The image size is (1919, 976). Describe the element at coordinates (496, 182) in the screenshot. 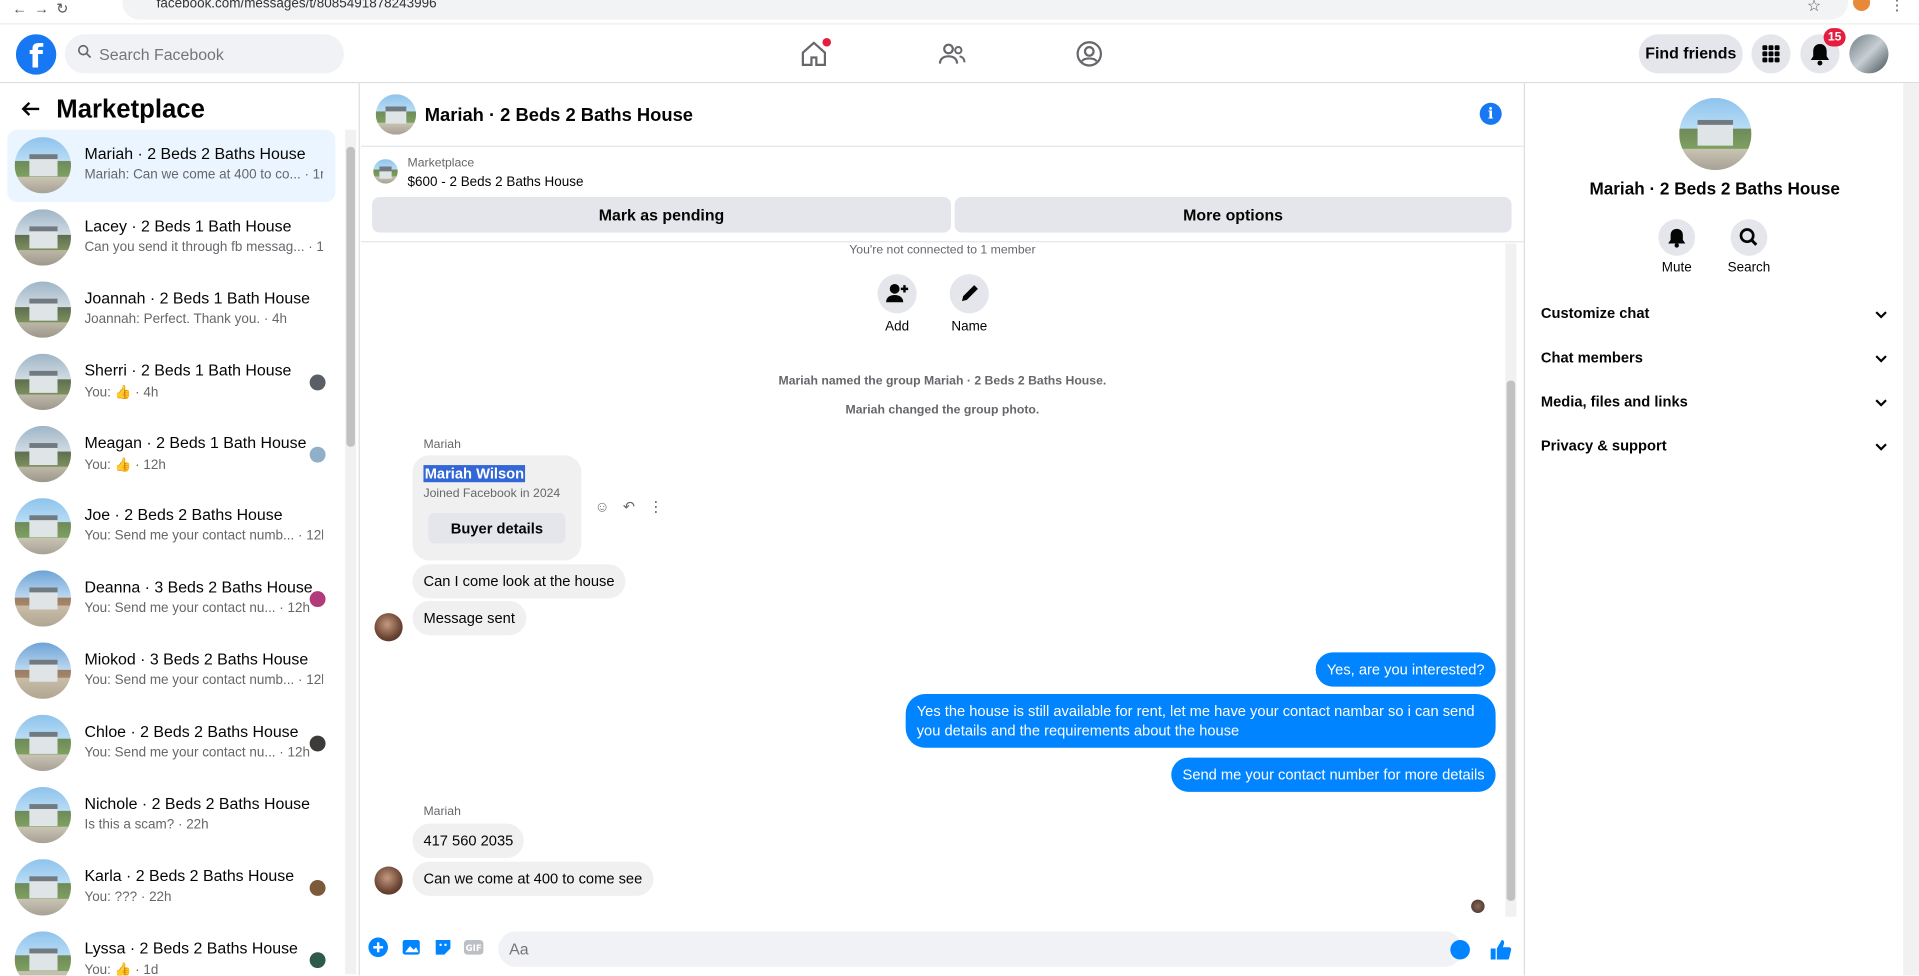

I see `listing-price-title: $600 - 2 Beds 2 Baths House` at that location.